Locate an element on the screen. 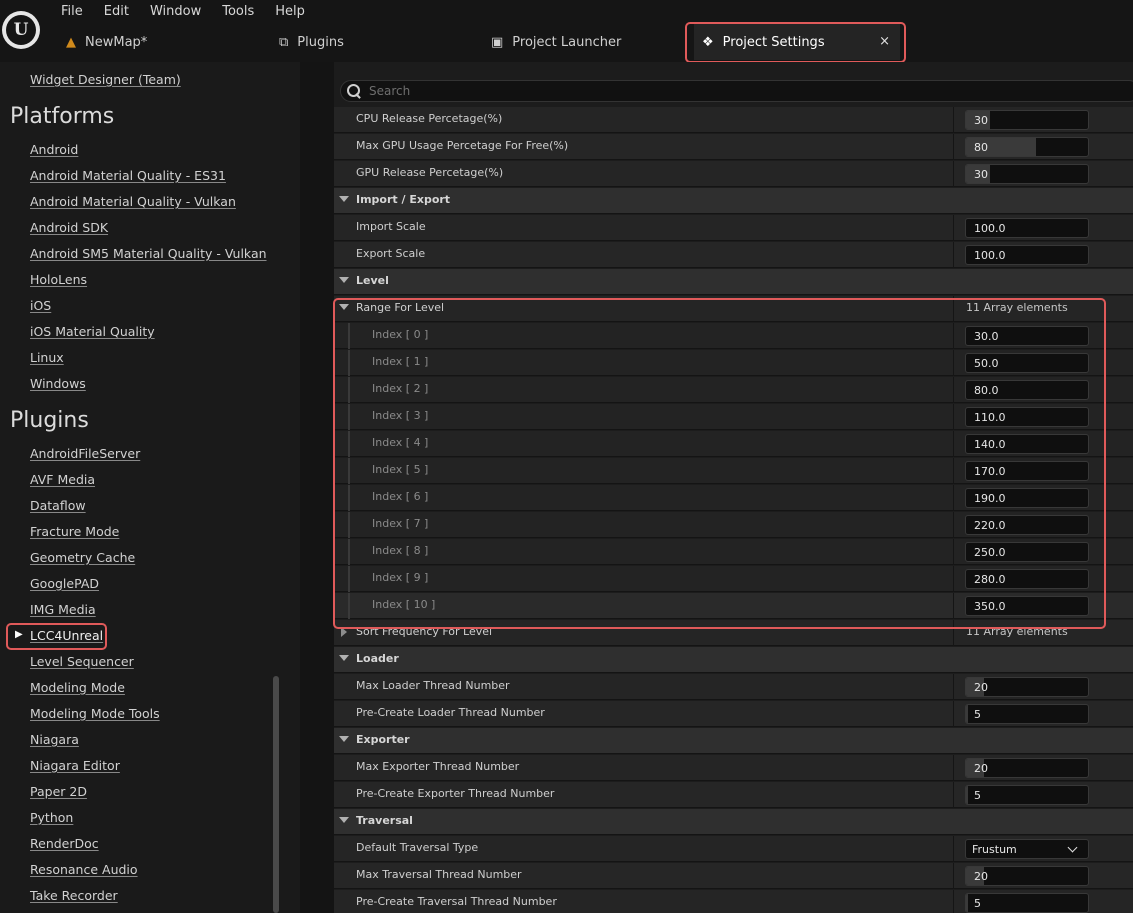 The height and width of the screenshot is (913, 1133). sidebar-item-fracture-mode: Fracture Mode is located at coordinates (74, 531).